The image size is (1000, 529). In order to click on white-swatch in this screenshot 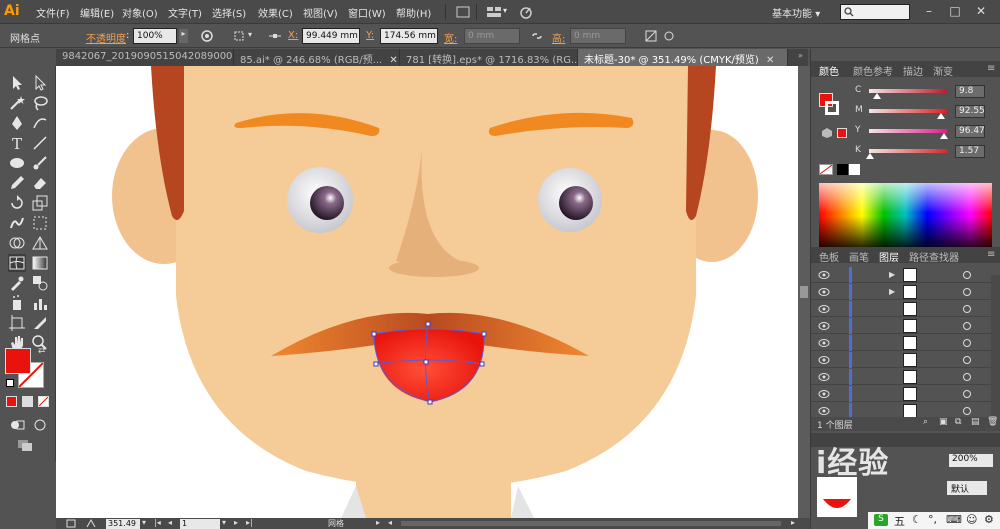, I will do `click(854, 169)`.